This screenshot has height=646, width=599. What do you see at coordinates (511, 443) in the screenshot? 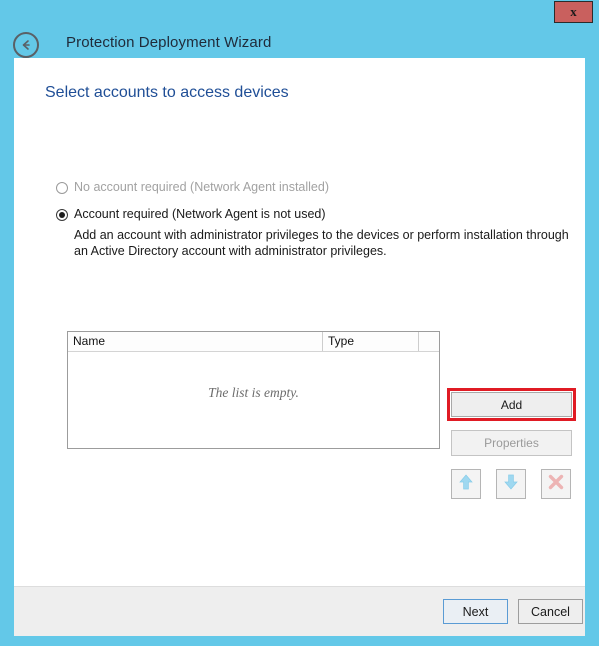
I see `properties-button: Properties` at bounding box center [511, 443].